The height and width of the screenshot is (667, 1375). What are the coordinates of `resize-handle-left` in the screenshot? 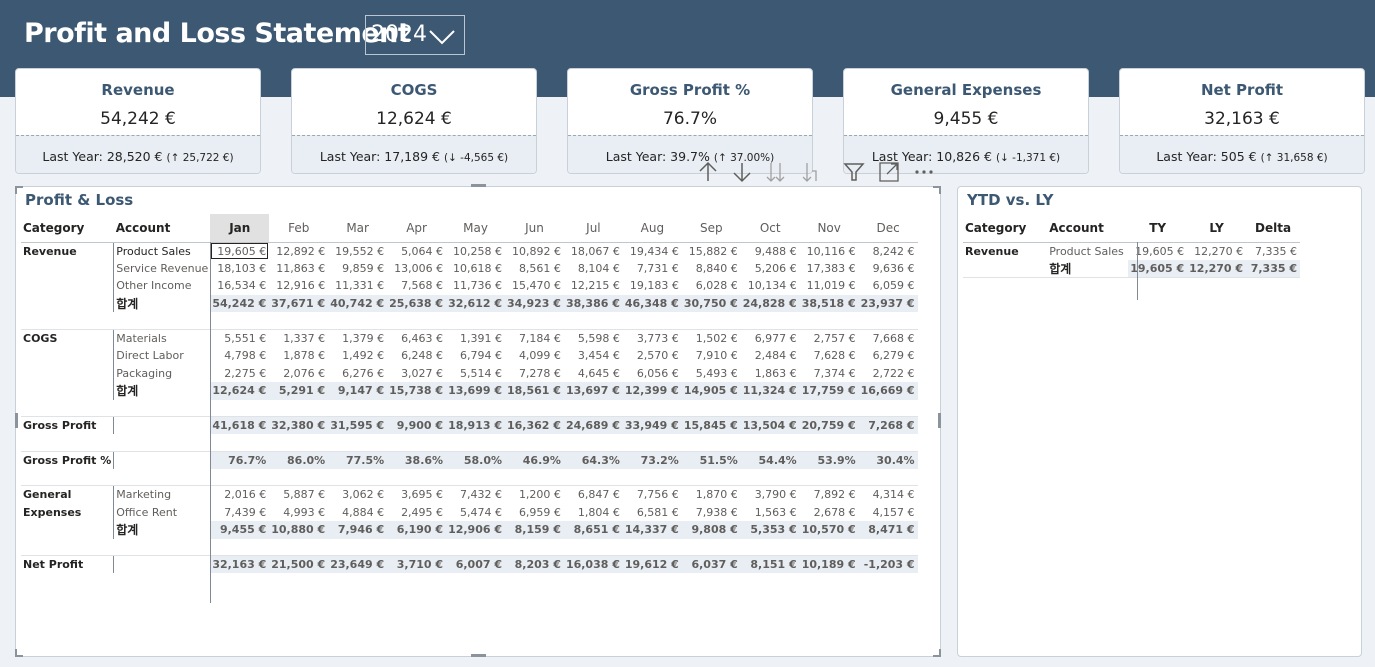 It's located at (16, 420).